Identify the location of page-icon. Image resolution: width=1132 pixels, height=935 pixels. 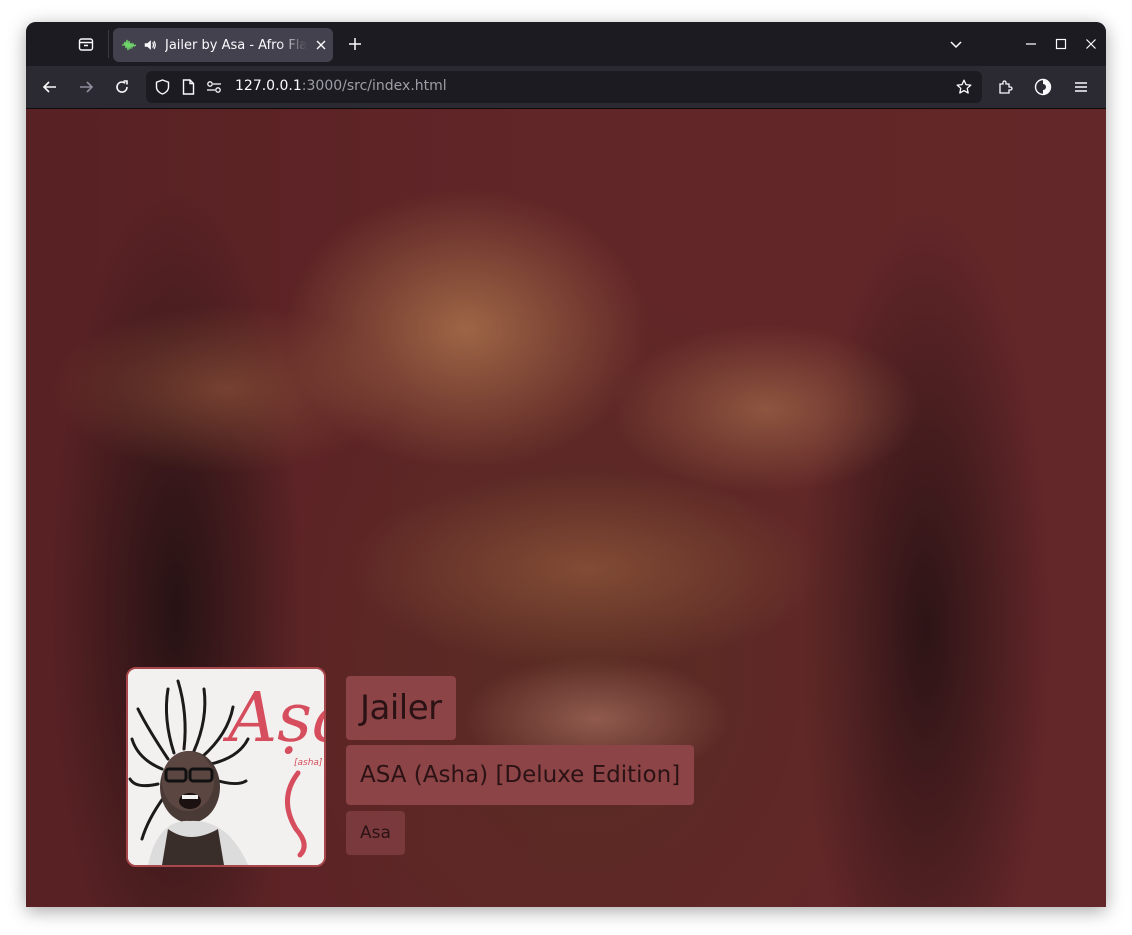
(188, 87).